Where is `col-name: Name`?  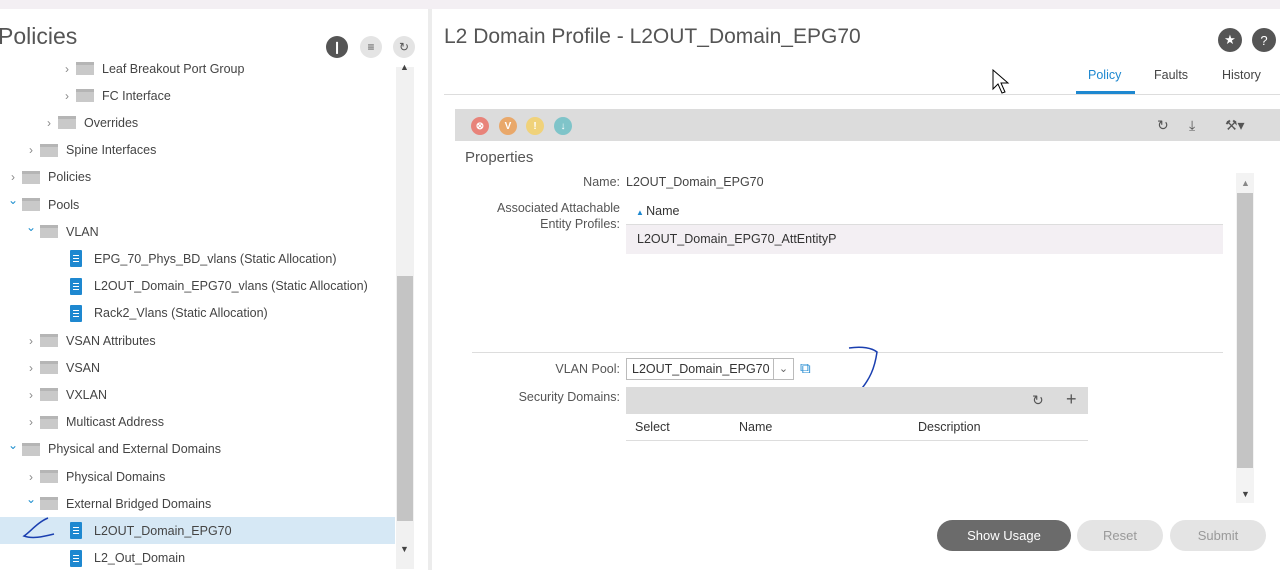 col-name: Name is located at coordinates (755, 427).